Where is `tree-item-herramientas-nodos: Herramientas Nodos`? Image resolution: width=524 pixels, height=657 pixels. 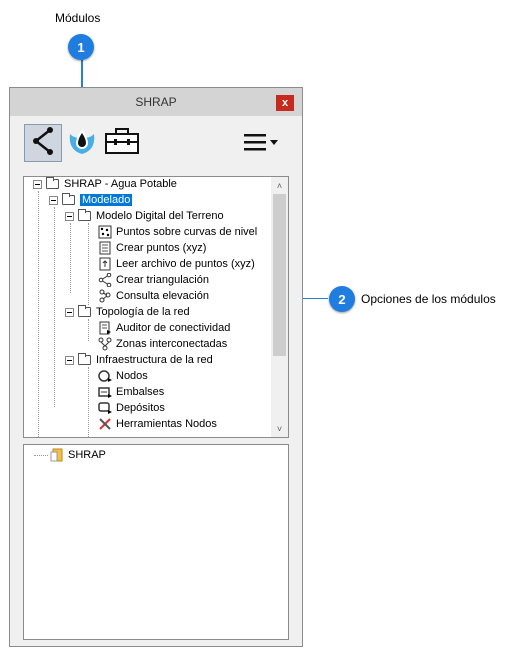 tree-item-herramientas-nodos: Herramientas Nodos is located at coordinates (157, 424).